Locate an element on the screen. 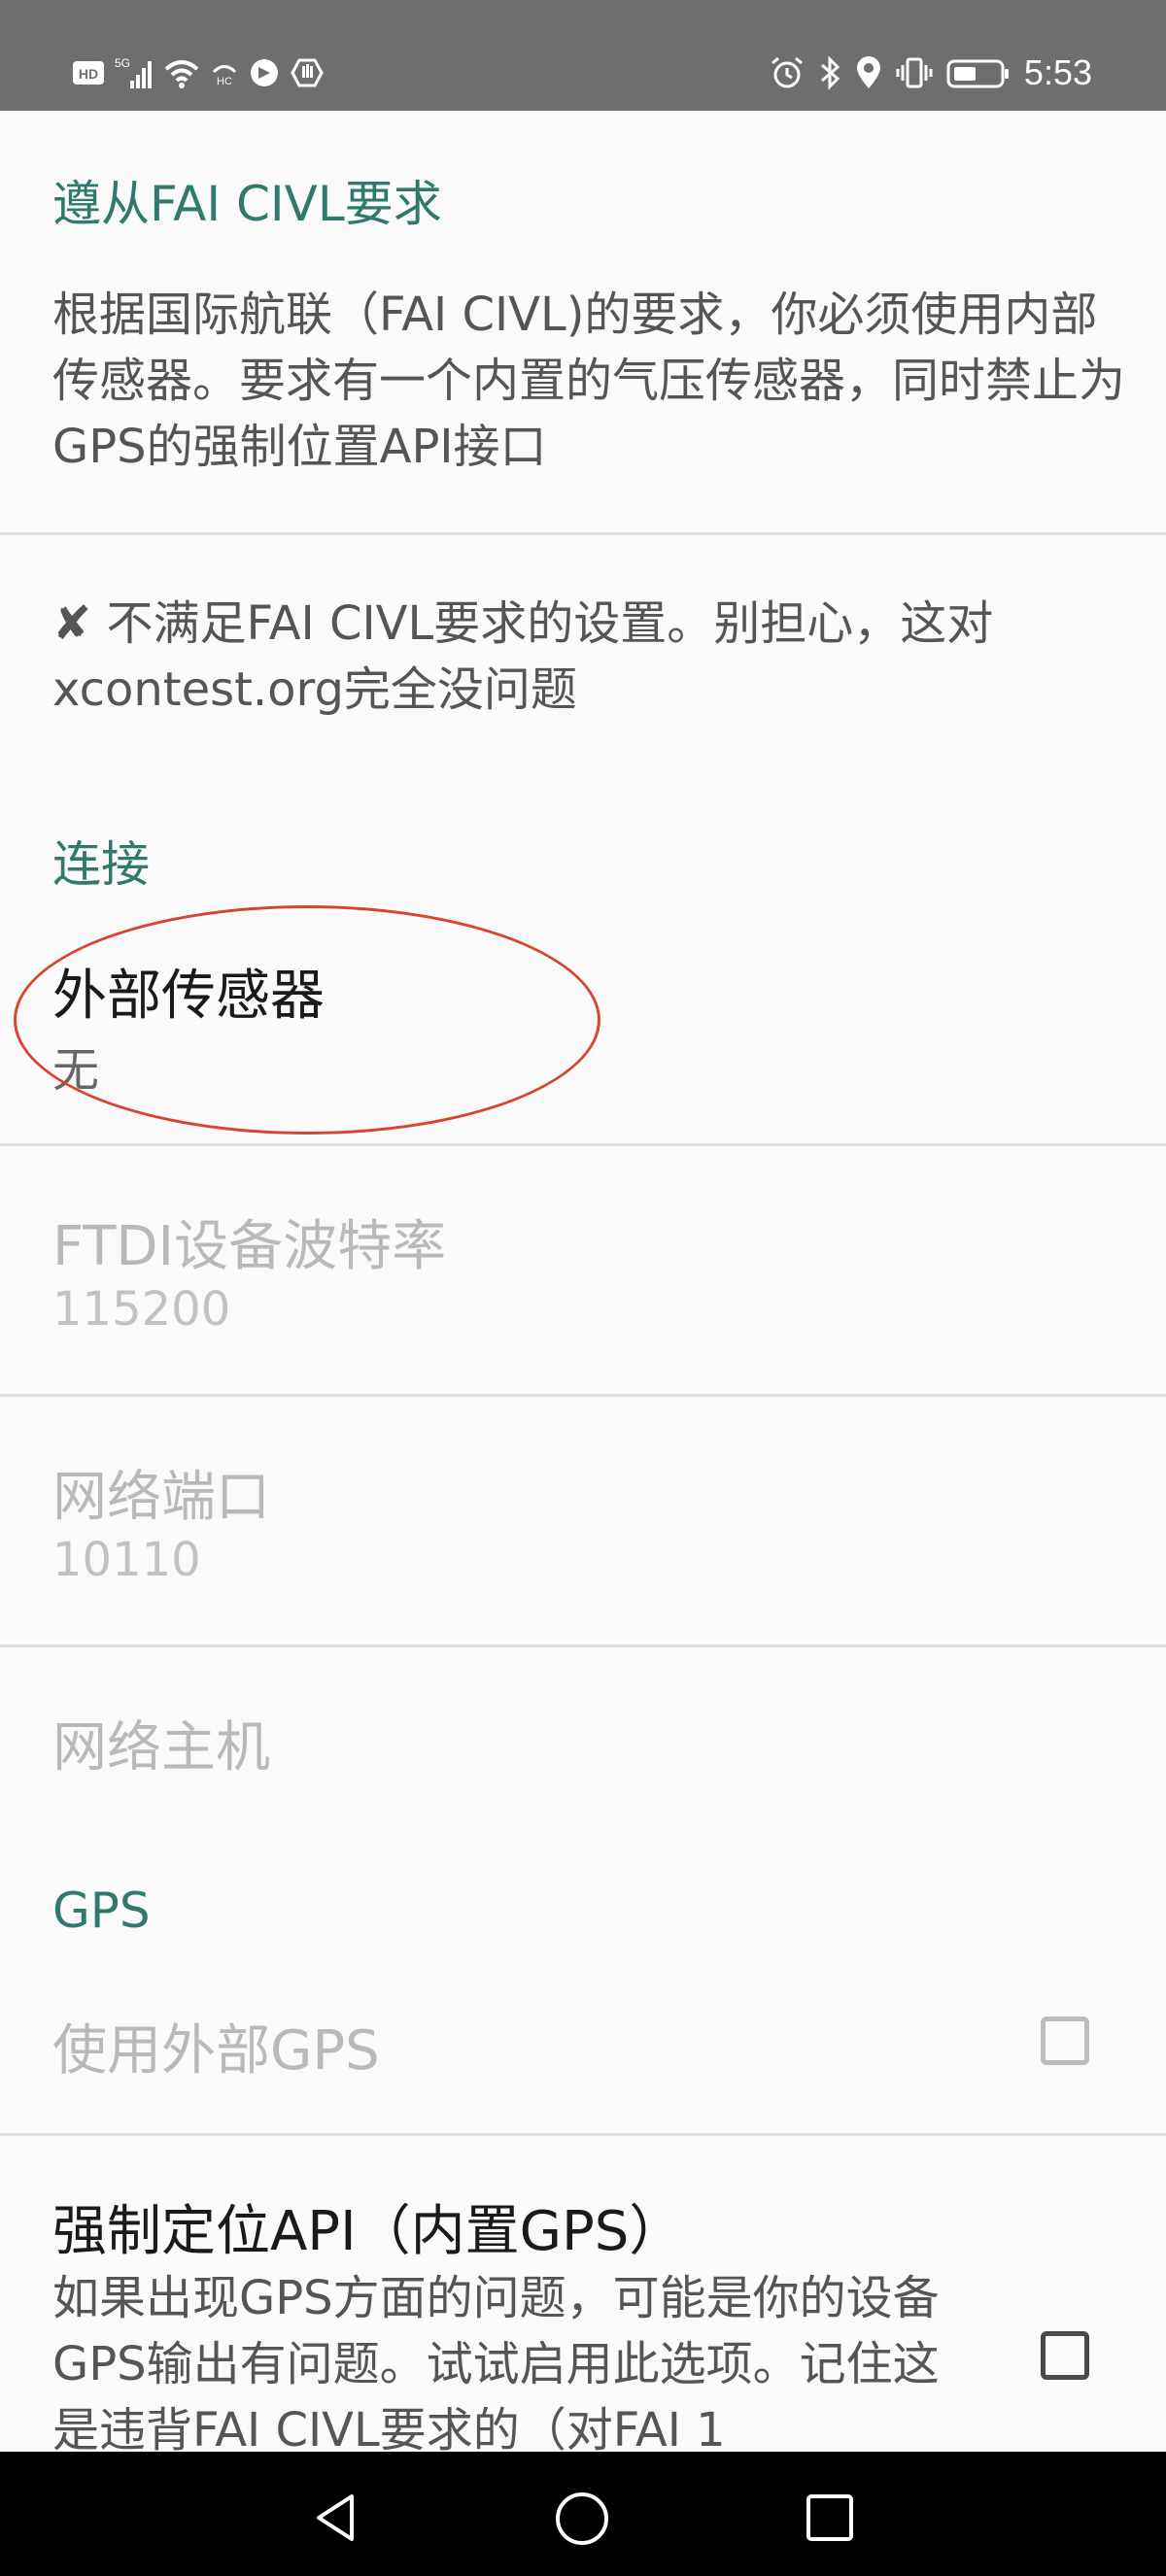  pref-use-external-gps-title: 使用外部GPS is located at coordinates (216, 2051).